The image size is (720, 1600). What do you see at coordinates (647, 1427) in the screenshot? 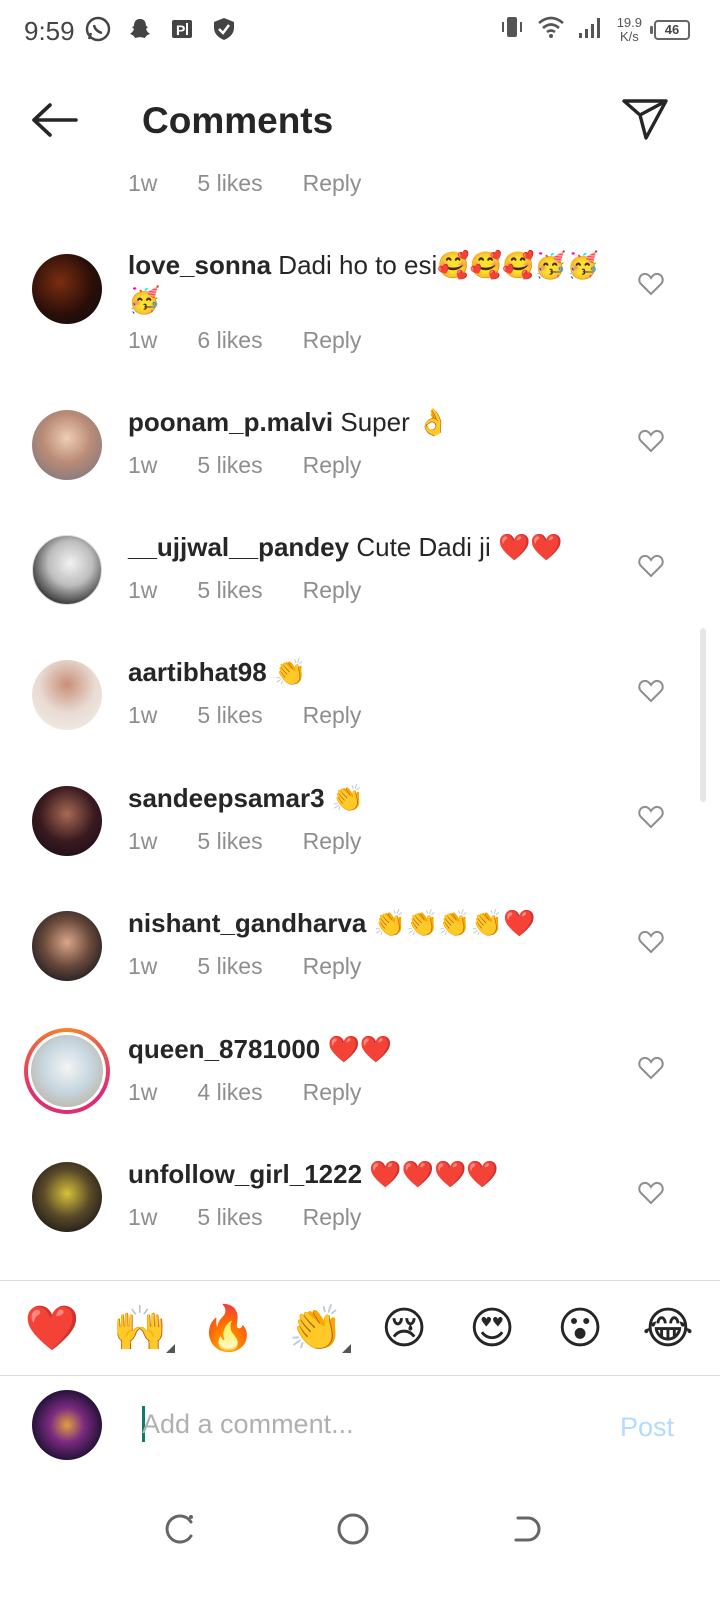
I see `post-button: Post` at bounding box center [647, 1427].